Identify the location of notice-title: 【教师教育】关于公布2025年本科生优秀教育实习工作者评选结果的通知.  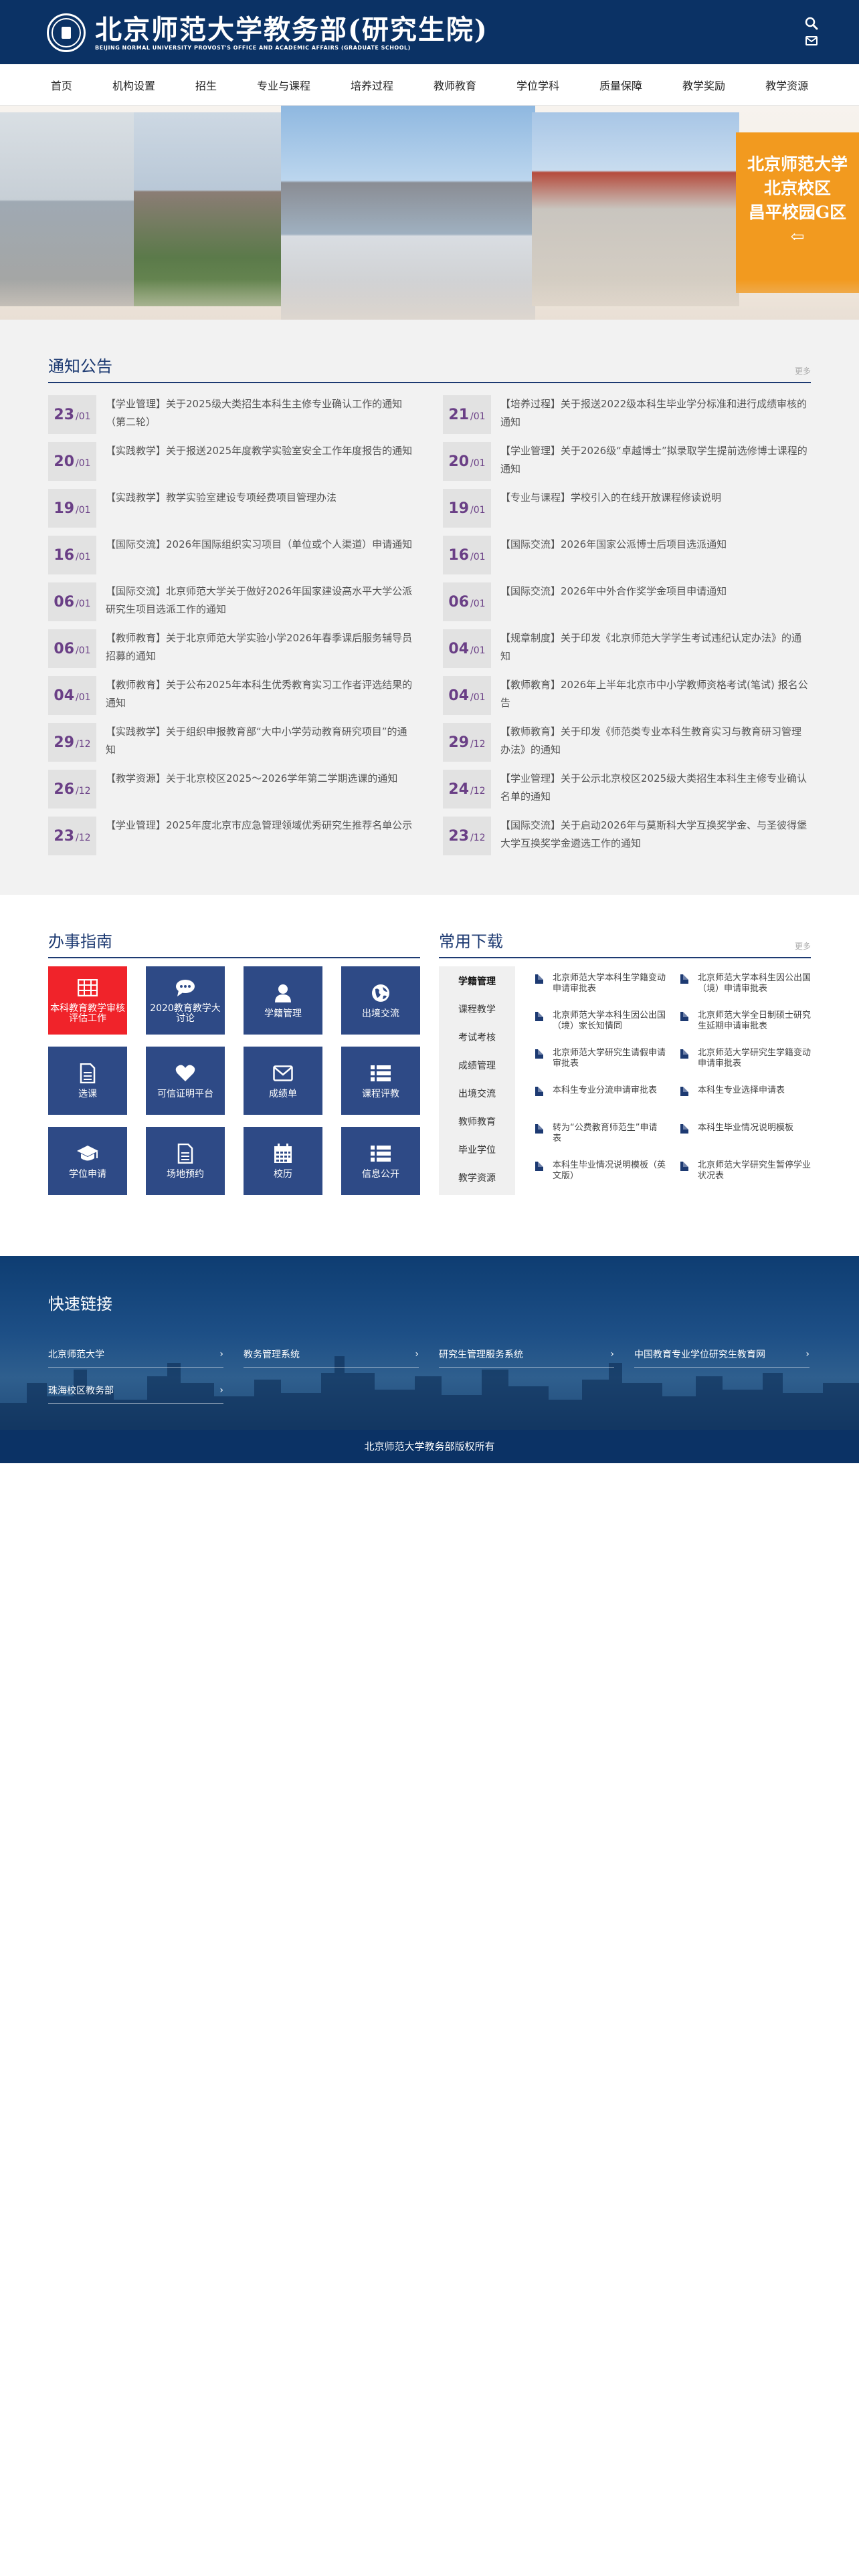
(261, 695).